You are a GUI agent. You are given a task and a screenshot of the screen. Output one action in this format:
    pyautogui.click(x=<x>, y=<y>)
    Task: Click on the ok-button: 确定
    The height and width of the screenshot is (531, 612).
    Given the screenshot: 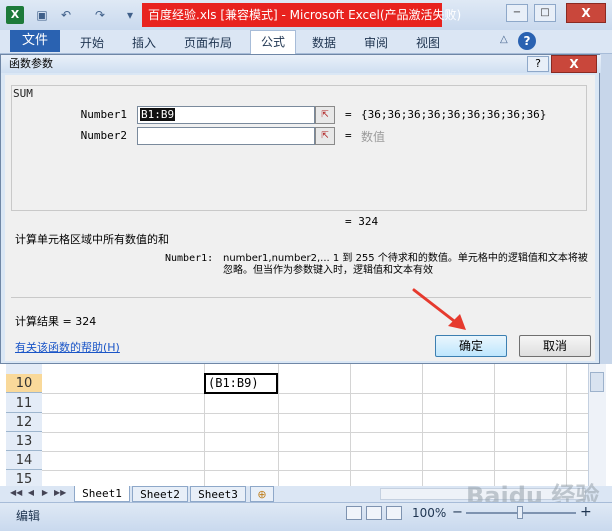 What is the action you would take?
    pyautogui.click(x=471, y=346)
    